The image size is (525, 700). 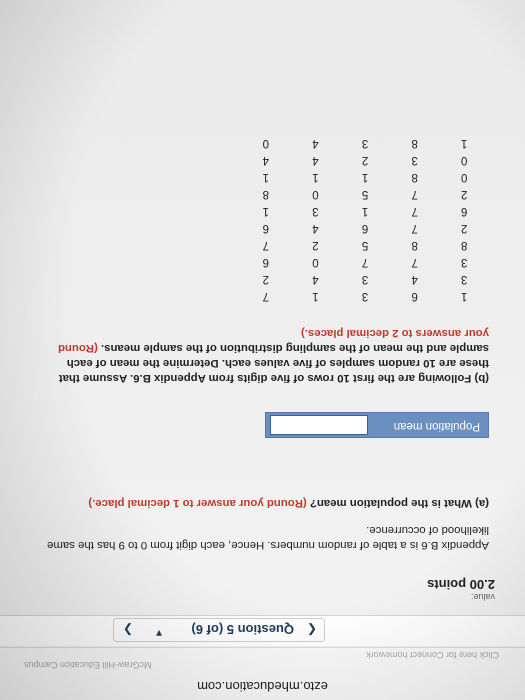 I want to click on question-navigator: ❮ Question 5 (of 6) ▼ ❯, so click(x=262, y=630).